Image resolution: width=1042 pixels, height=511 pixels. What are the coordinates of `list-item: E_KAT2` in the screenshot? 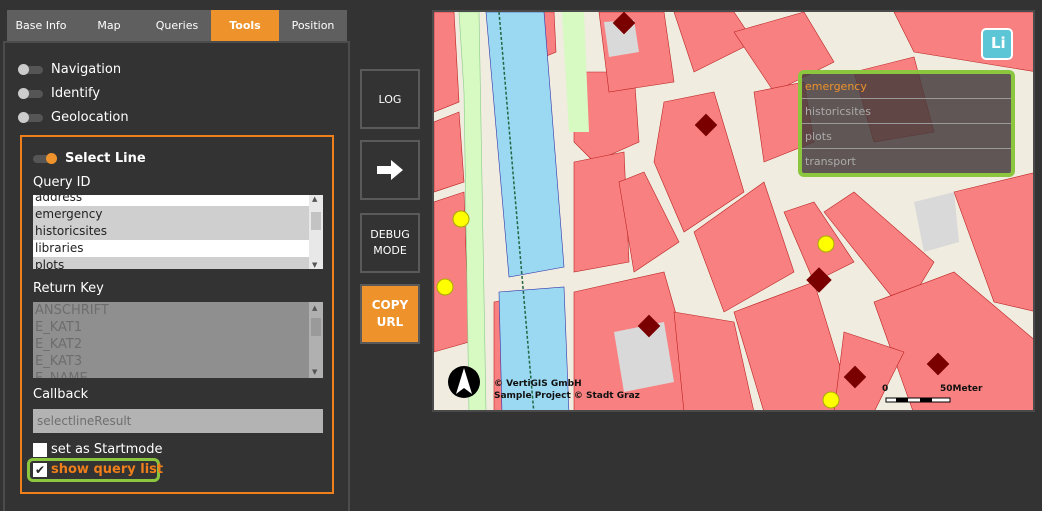 It's located at (178, 344).